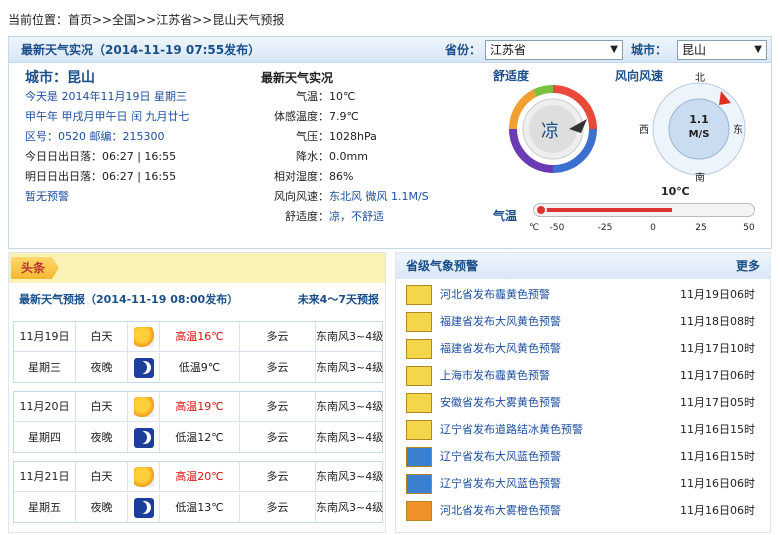 The width and height of the screenshot is (780, 535). What do you see at coordinates (748, 266) in the screenshot?
I see `warnings-more-link: 更多` at bounding box center [748, 266].